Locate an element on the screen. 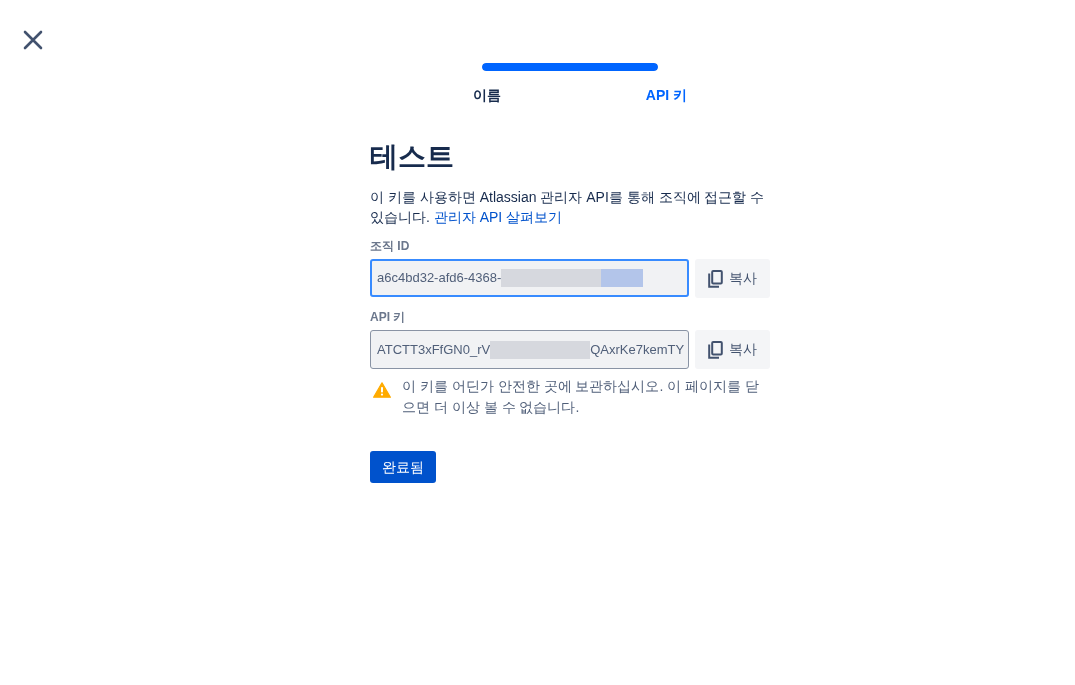 This screenshot has height=685, width=1075. close-icon is located at coordinates (32, 39).